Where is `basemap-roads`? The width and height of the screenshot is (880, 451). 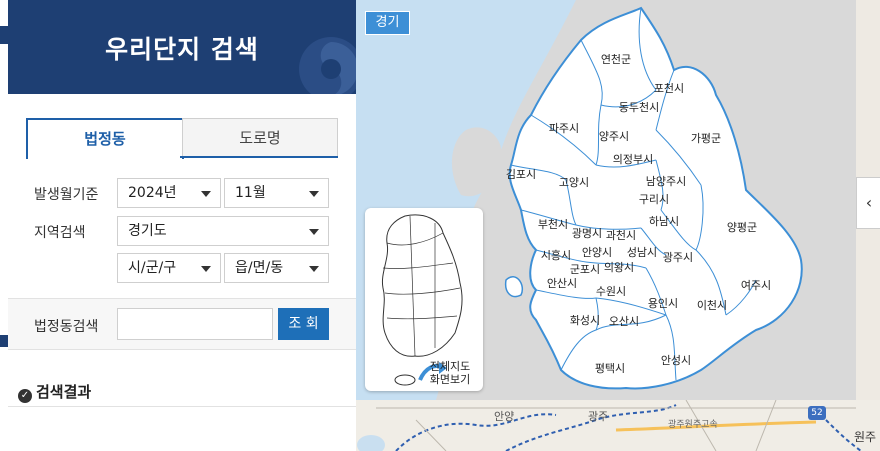
basemap-roads is located at coordinates (618, 425).